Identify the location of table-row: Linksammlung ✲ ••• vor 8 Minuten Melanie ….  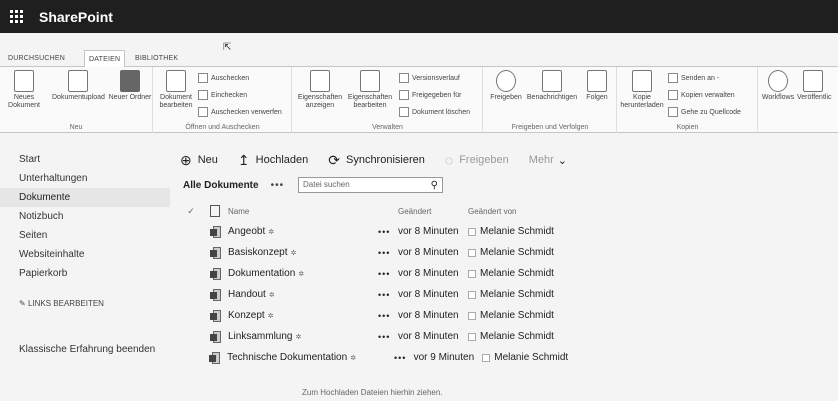
(390, 336).